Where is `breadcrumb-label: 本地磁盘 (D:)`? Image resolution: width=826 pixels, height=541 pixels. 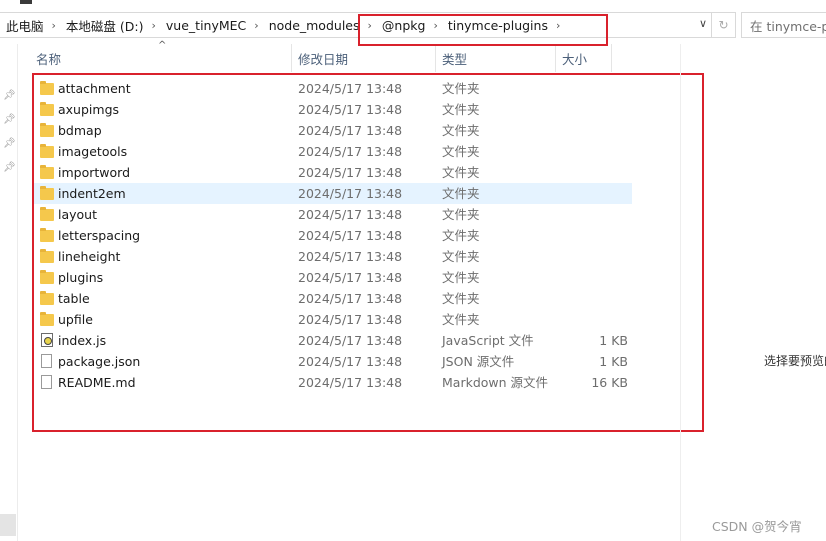
breadcrumb-label: 本地磁盘 (D:) is located at coordinates (104, 26).